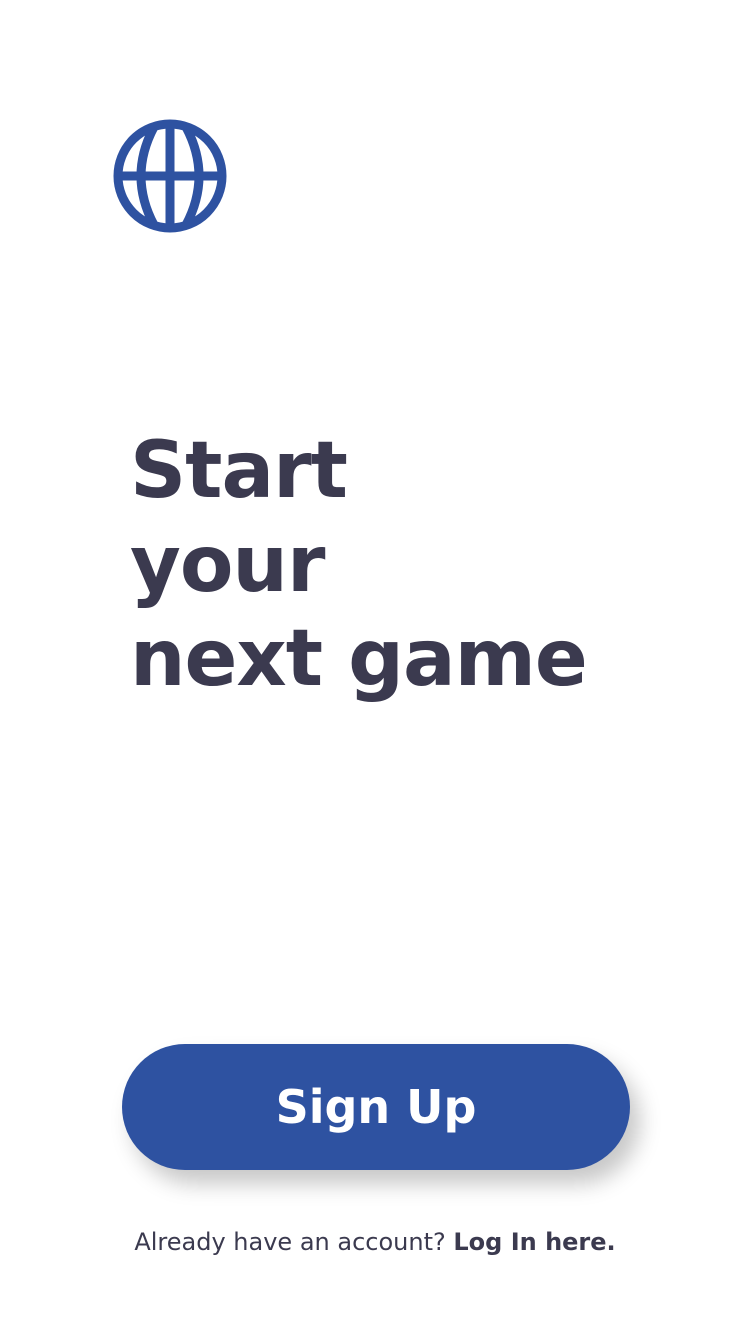 The image size is (750, 1334). What do you see at coordinates (227, 565) in the screenshot?
I see `hero-line-2: your` at bounding box center [227, 565].